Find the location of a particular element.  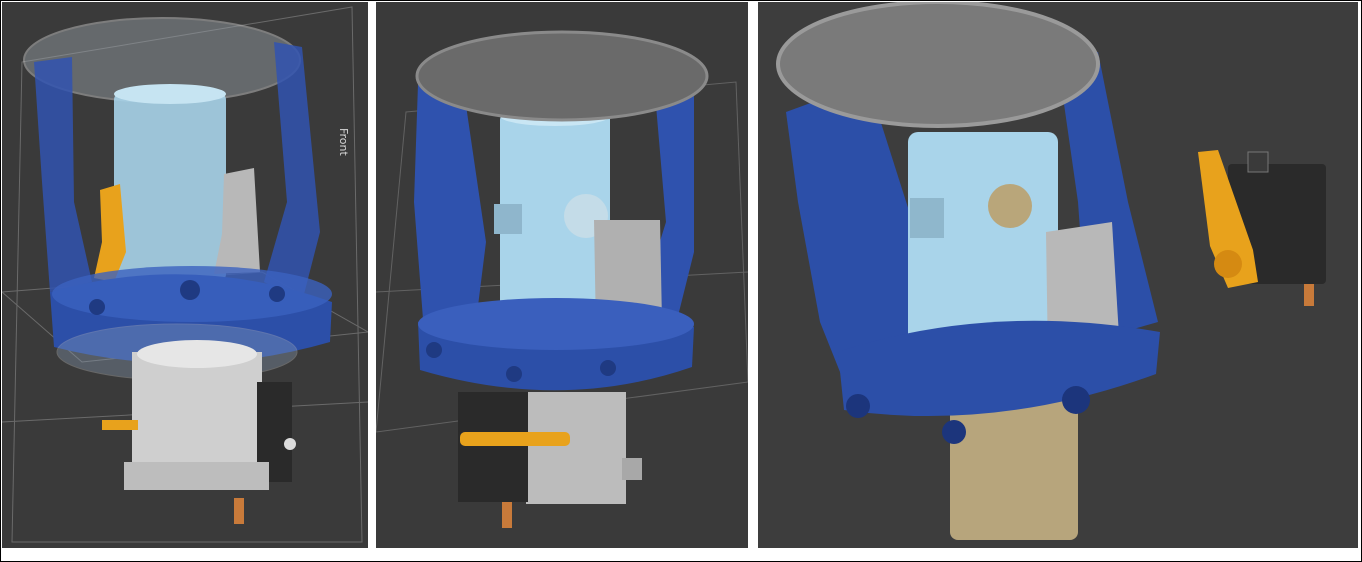

servo-spline is located at coordinates (290, 444).